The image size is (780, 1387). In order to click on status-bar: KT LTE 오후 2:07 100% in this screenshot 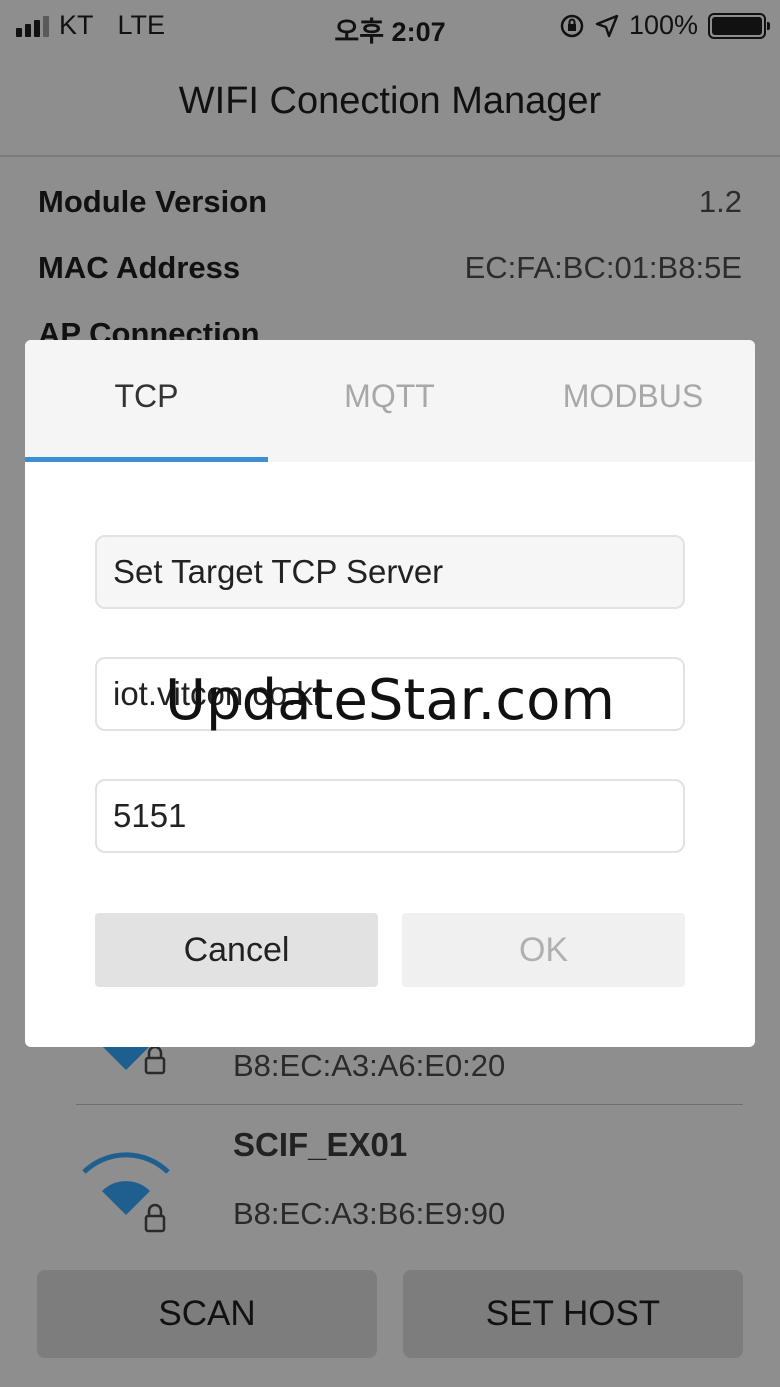, I will do `click(390, 26)`.